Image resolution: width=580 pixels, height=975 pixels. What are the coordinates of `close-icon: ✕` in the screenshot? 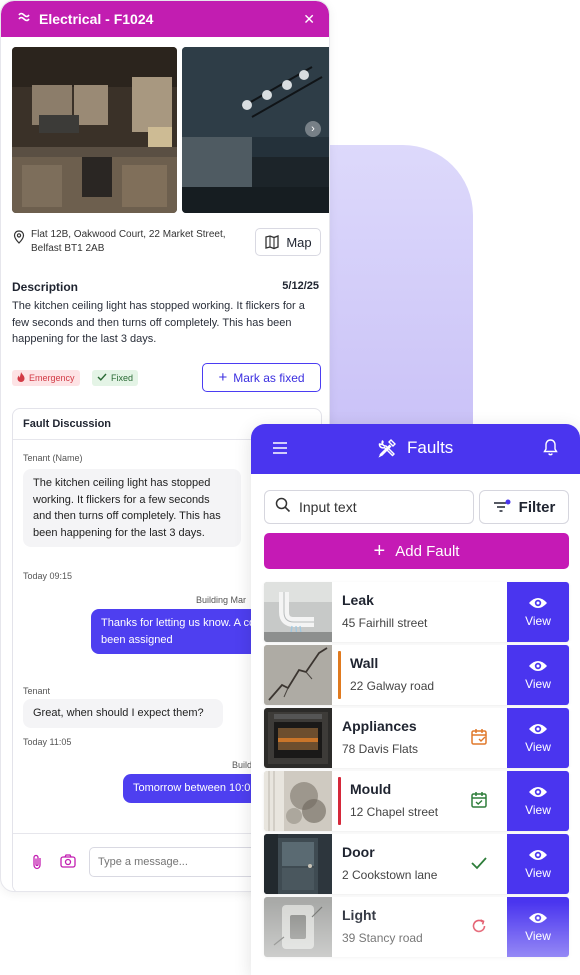 It's located at (309, 19).